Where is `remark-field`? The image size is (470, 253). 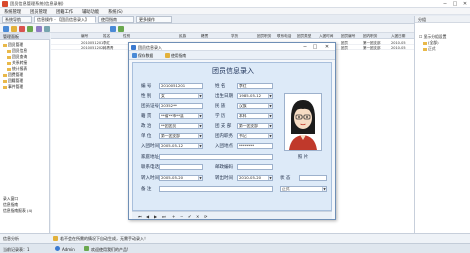
remark-field is located at coordinates (216, 189).